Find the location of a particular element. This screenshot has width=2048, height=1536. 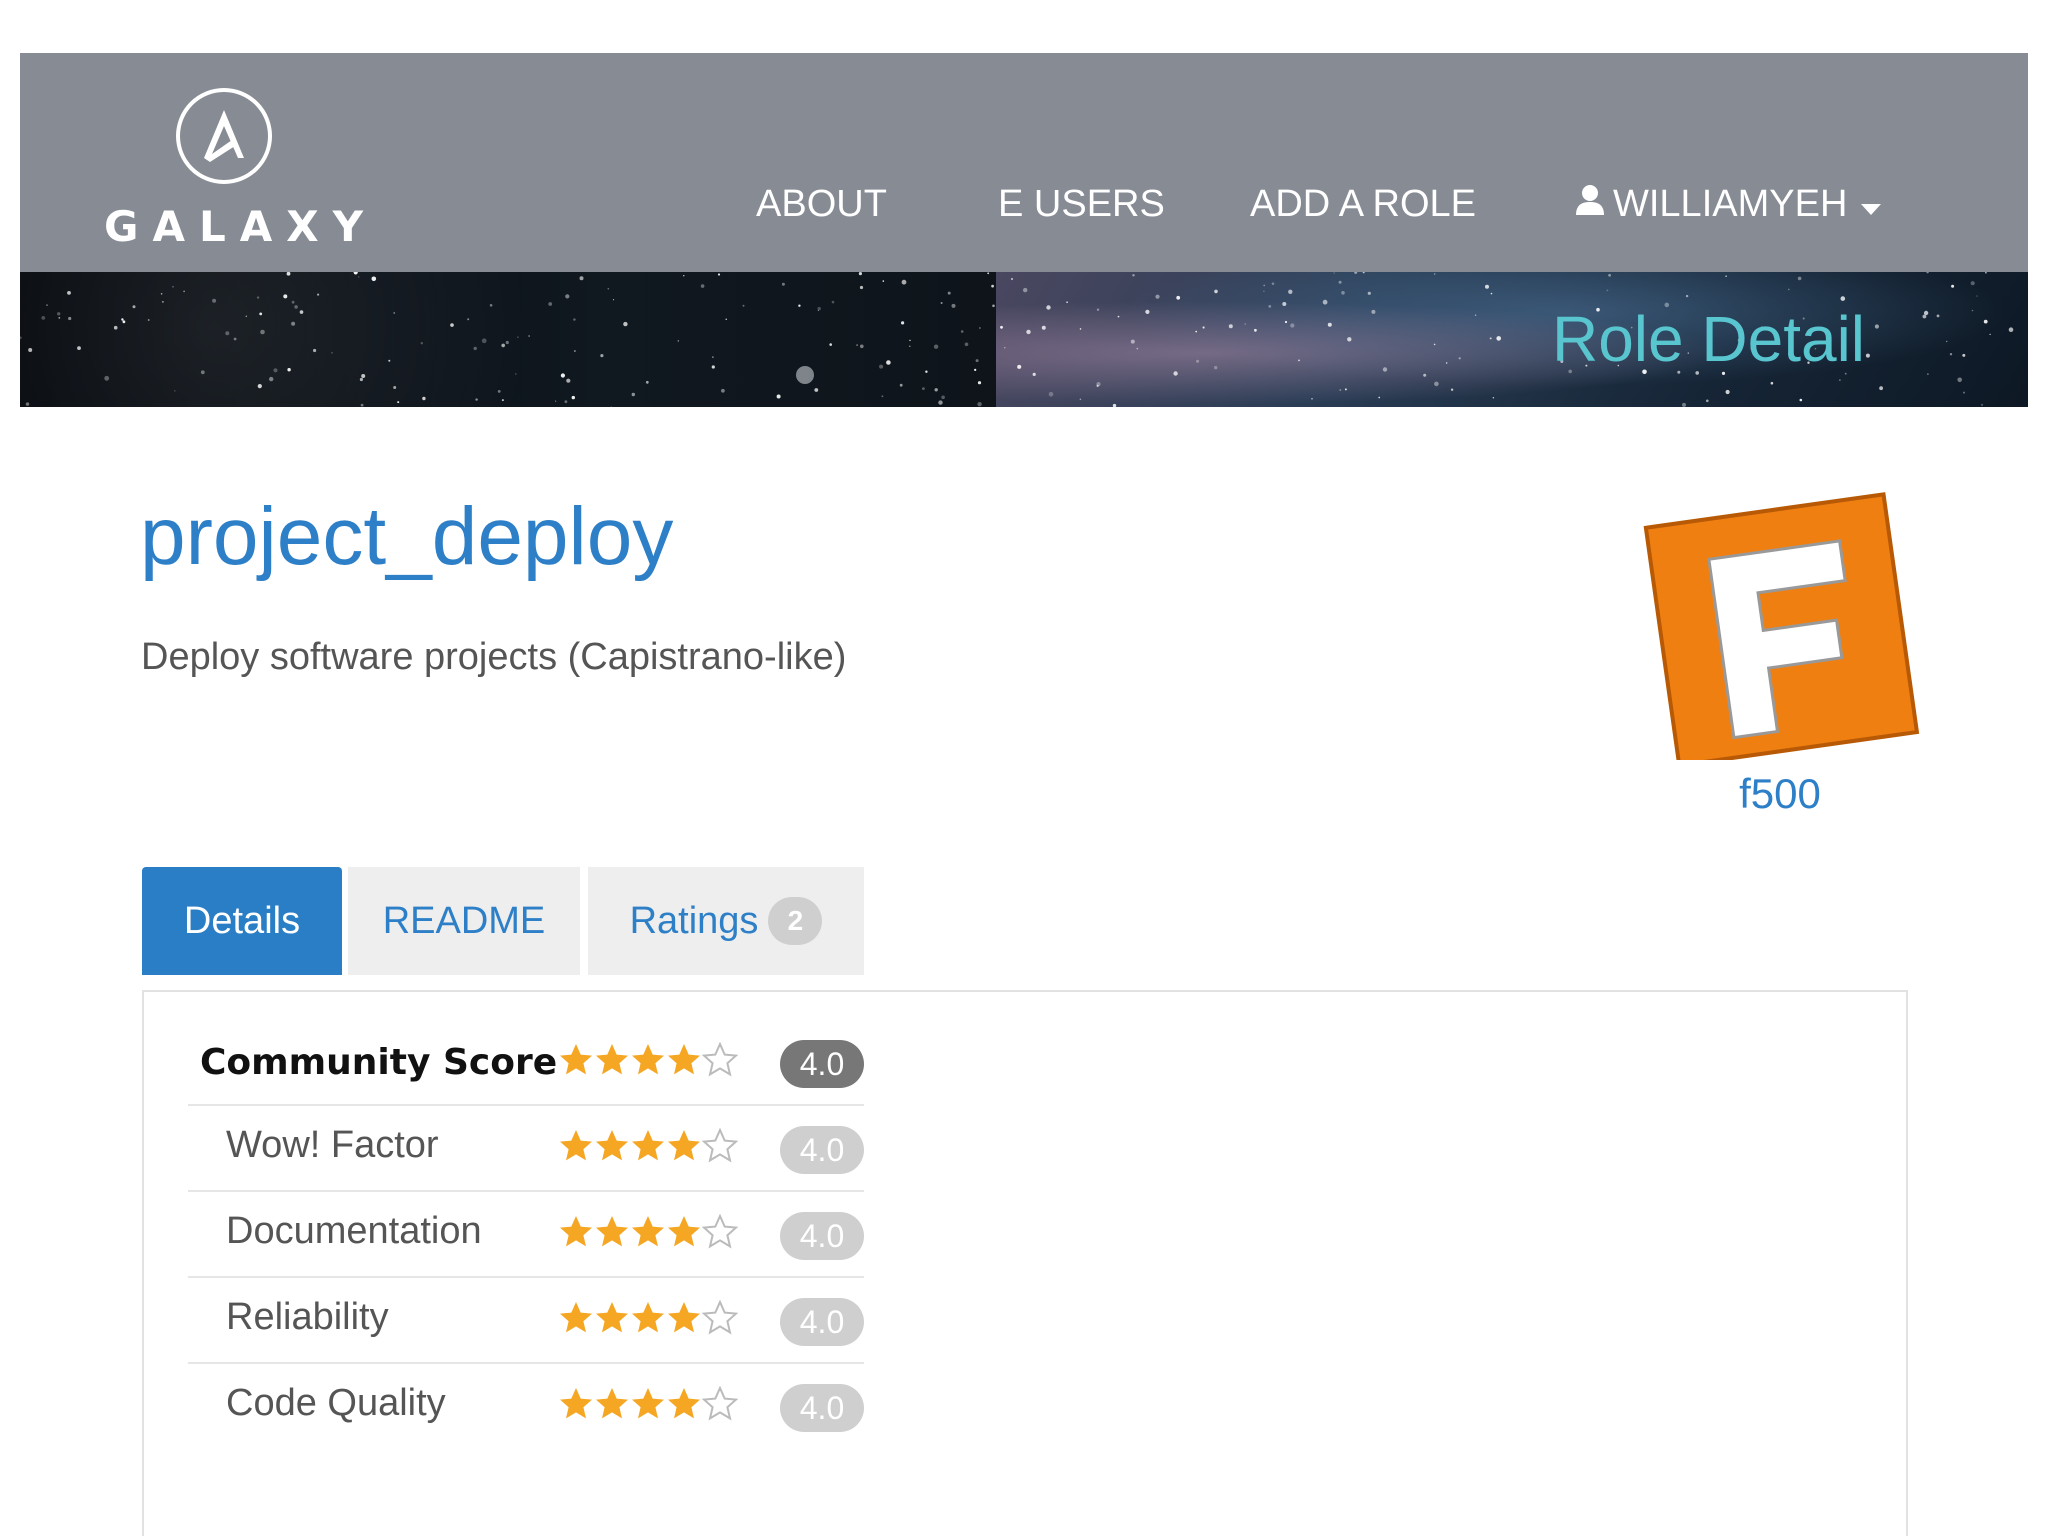

ratings-count-badge: 2 is located at coordinates (795, 921).